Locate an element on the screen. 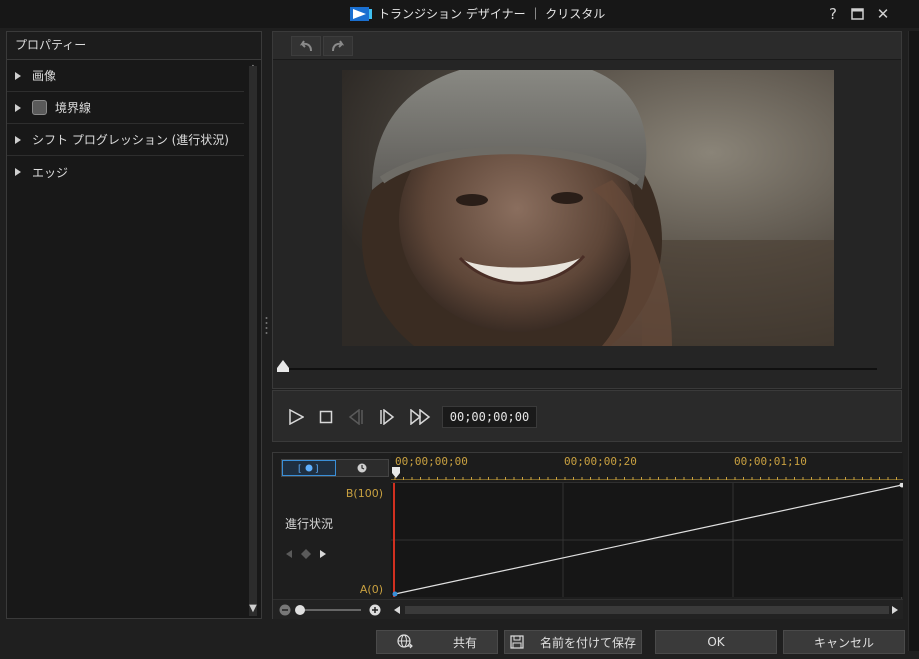 This screenshot has width=919, height=659. play-button is located at coordinates (296, 417).